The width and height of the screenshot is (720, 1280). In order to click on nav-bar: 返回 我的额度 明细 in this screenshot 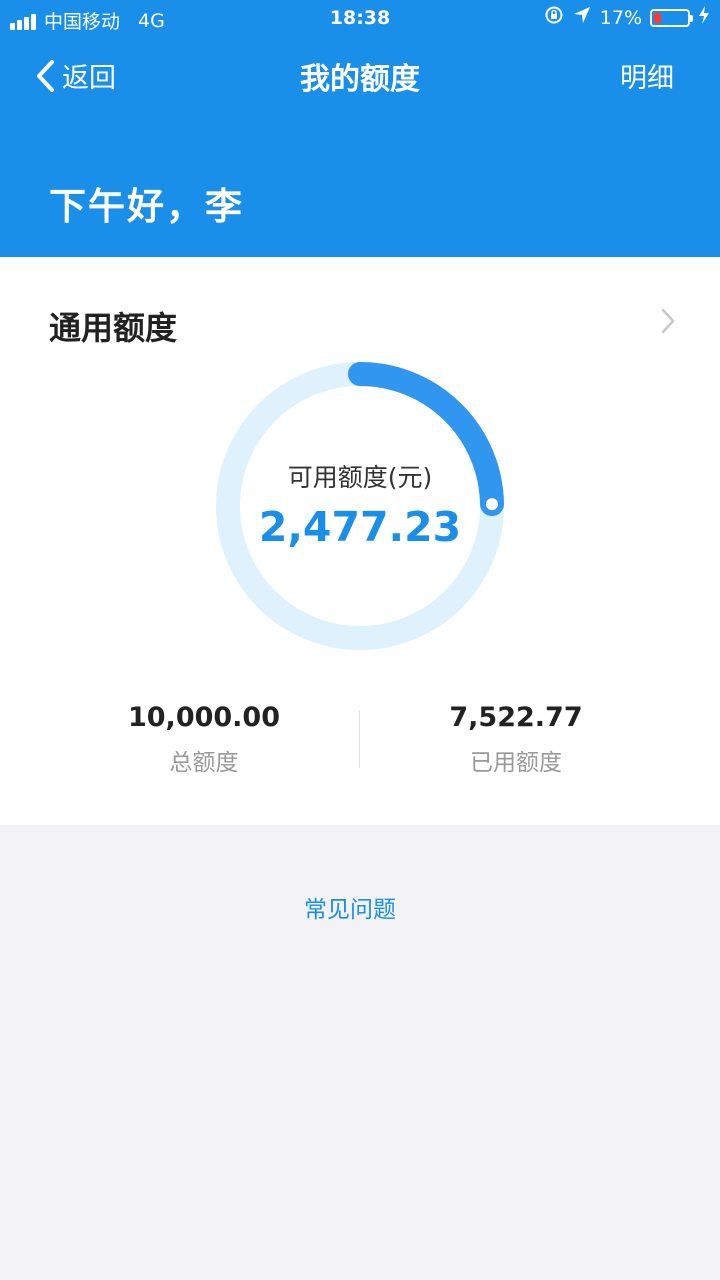, I will do `click(360, 74)`.